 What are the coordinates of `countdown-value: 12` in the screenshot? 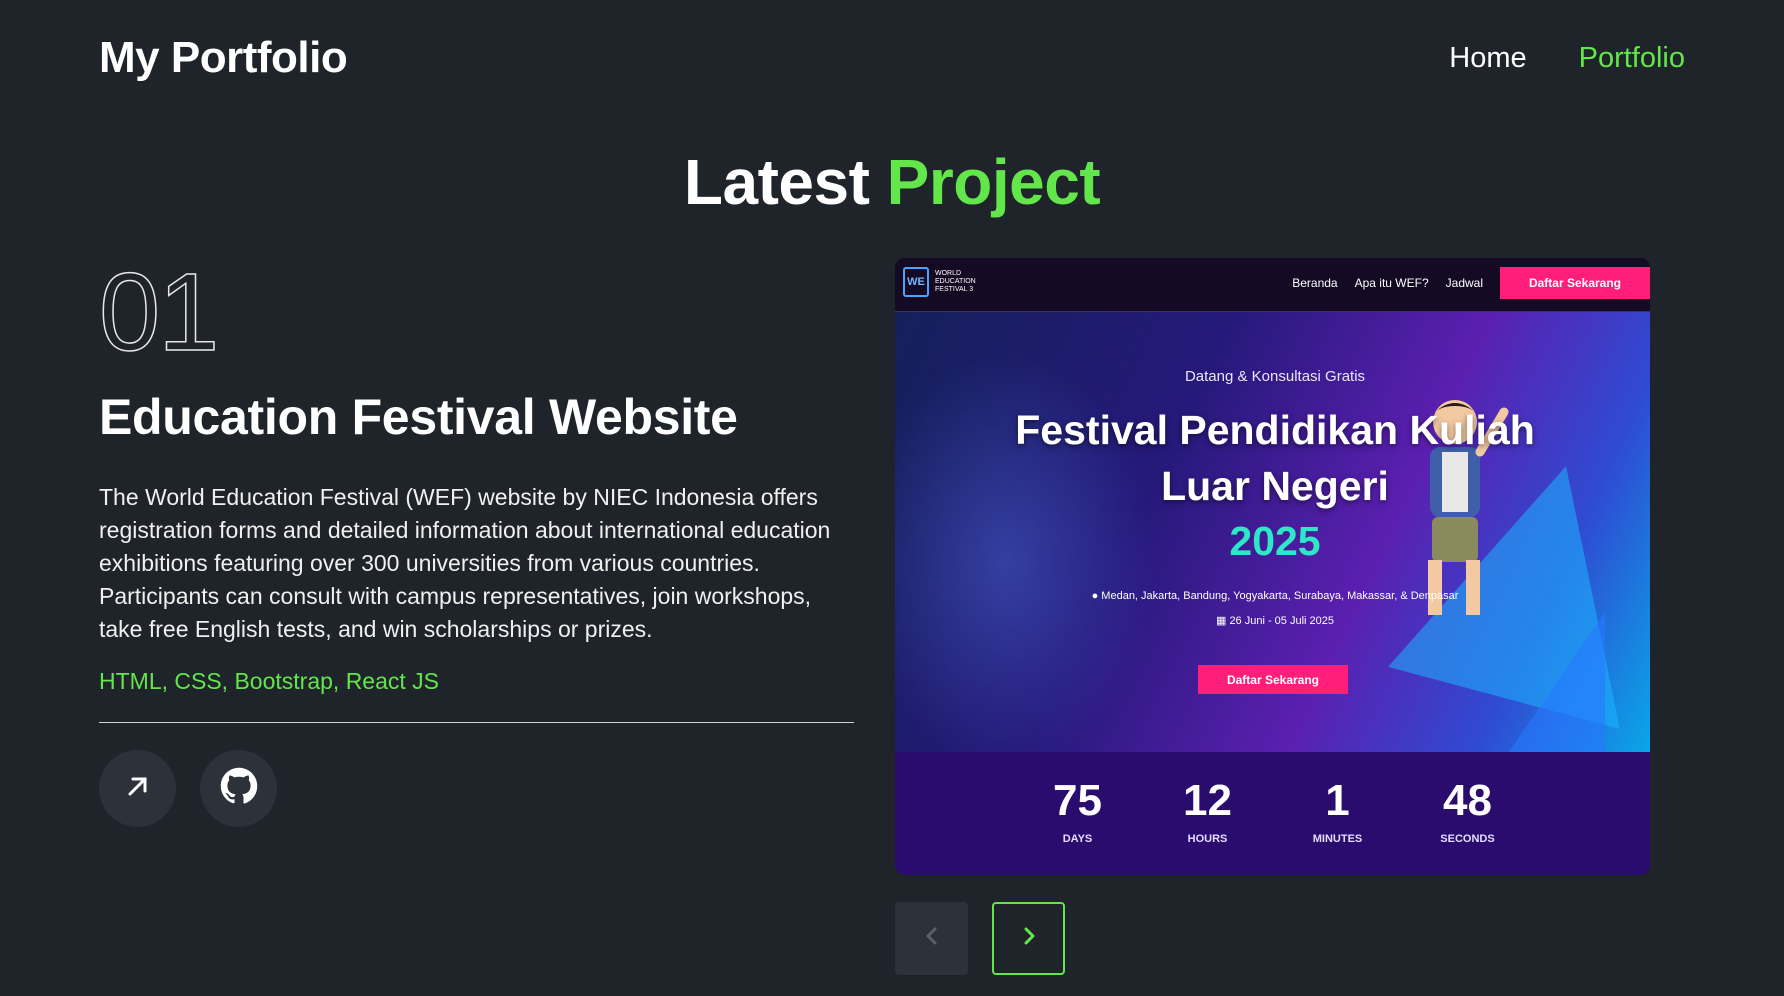 It's located at (1207, 800).